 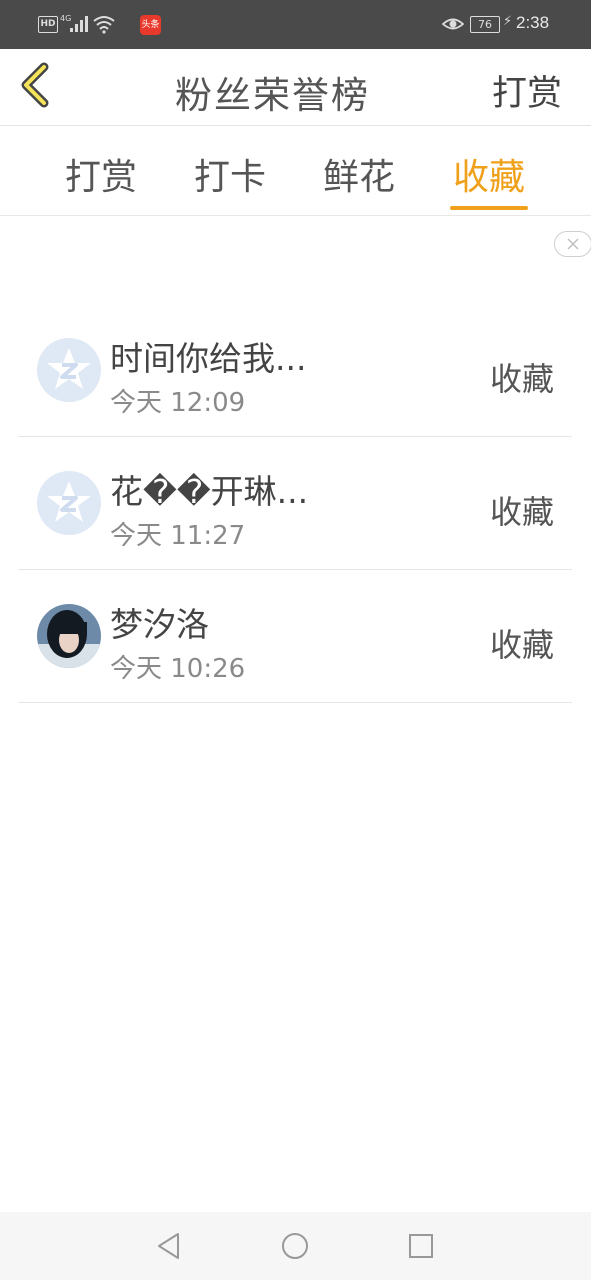 I want to click on reward-button: 打赏, so click(x=527, y=90).